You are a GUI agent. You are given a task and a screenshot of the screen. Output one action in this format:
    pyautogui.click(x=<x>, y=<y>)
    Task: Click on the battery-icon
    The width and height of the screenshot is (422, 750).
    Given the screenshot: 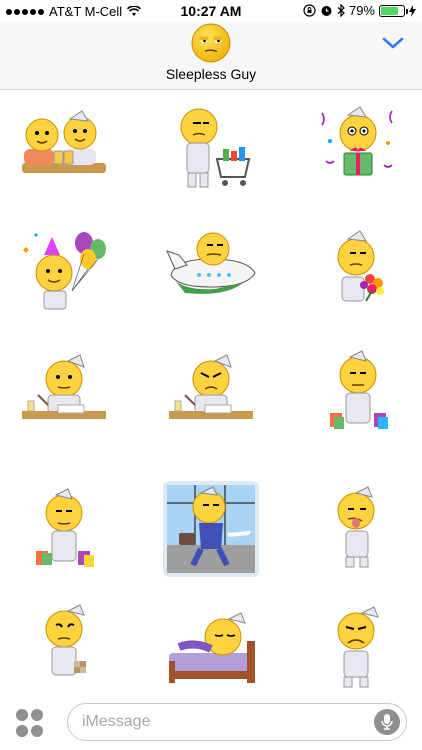 What is the action you would take?
    pyautogui.click(x=393, y=10)
    